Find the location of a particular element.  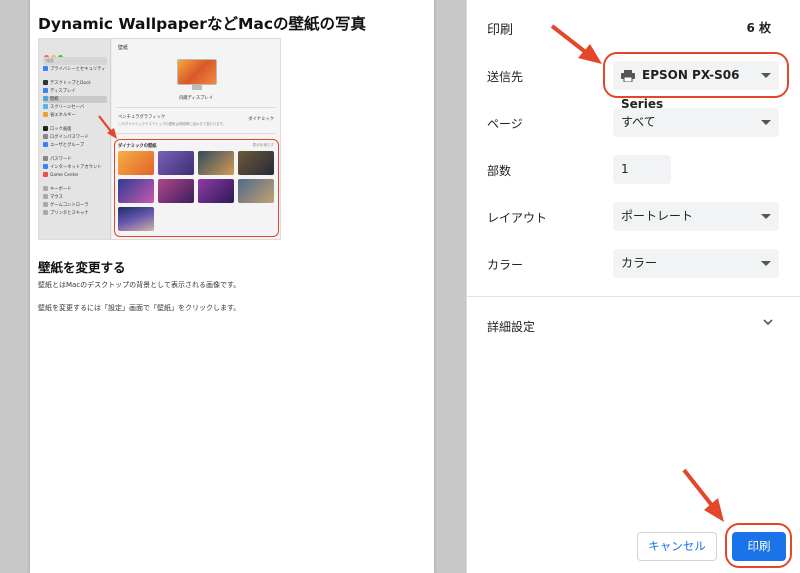

layout-value: ポートレート is located at coordinates (657, 216).